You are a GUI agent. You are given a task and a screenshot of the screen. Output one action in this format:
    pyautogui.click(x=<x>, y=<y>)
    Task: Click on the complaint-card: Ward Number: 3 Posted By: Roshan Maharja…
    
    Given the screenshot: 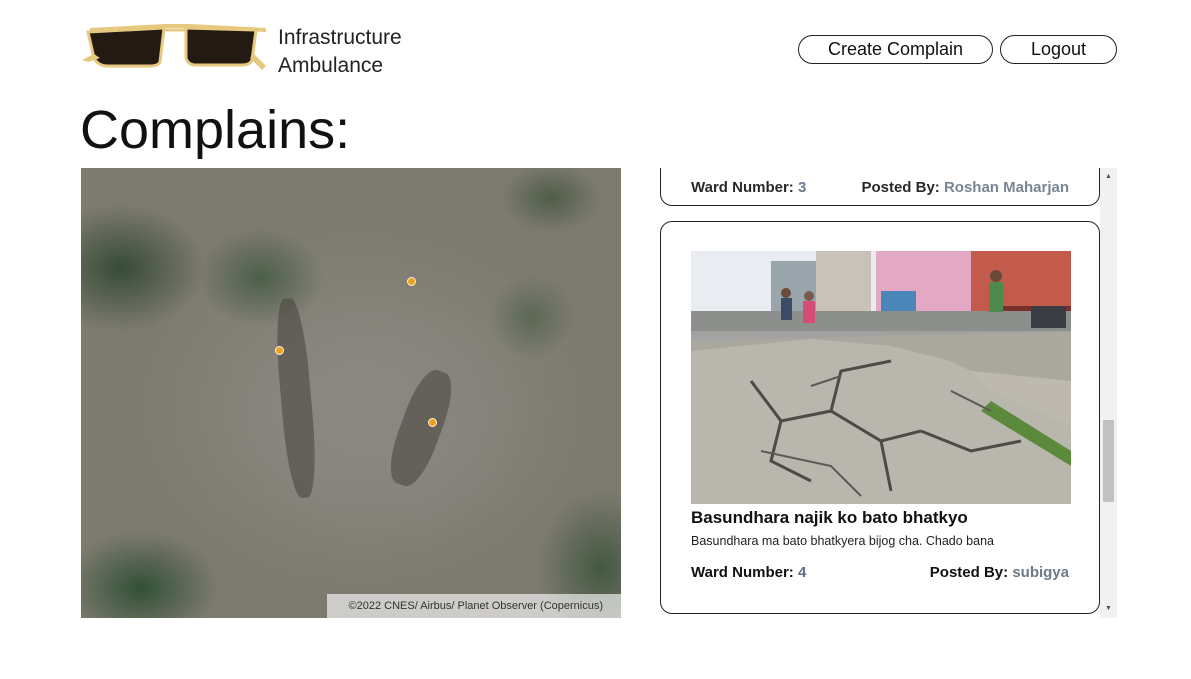 What is the action you would take?
    pyautogui.click(x=880, y=187)
    